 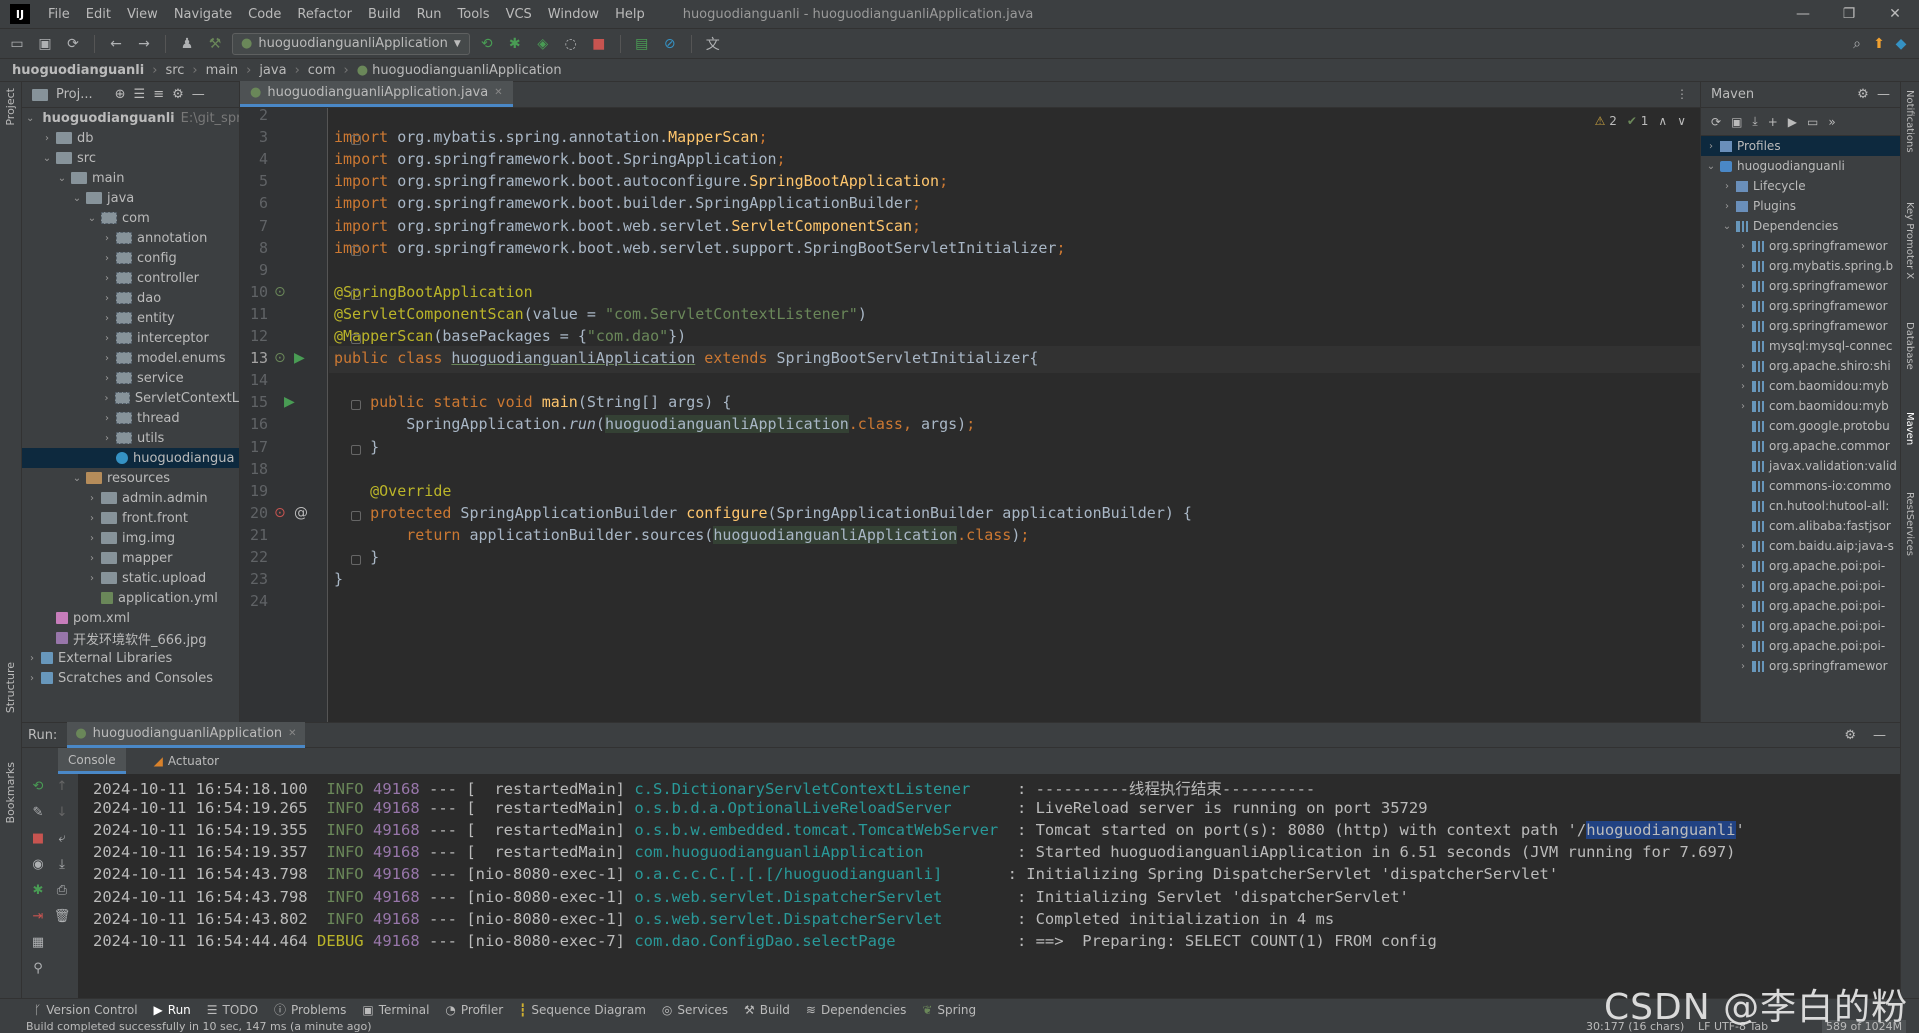 I want to click on tree-item: ⌄ huoguodianguanli E:\git_spri, so click(x=130, y=118).